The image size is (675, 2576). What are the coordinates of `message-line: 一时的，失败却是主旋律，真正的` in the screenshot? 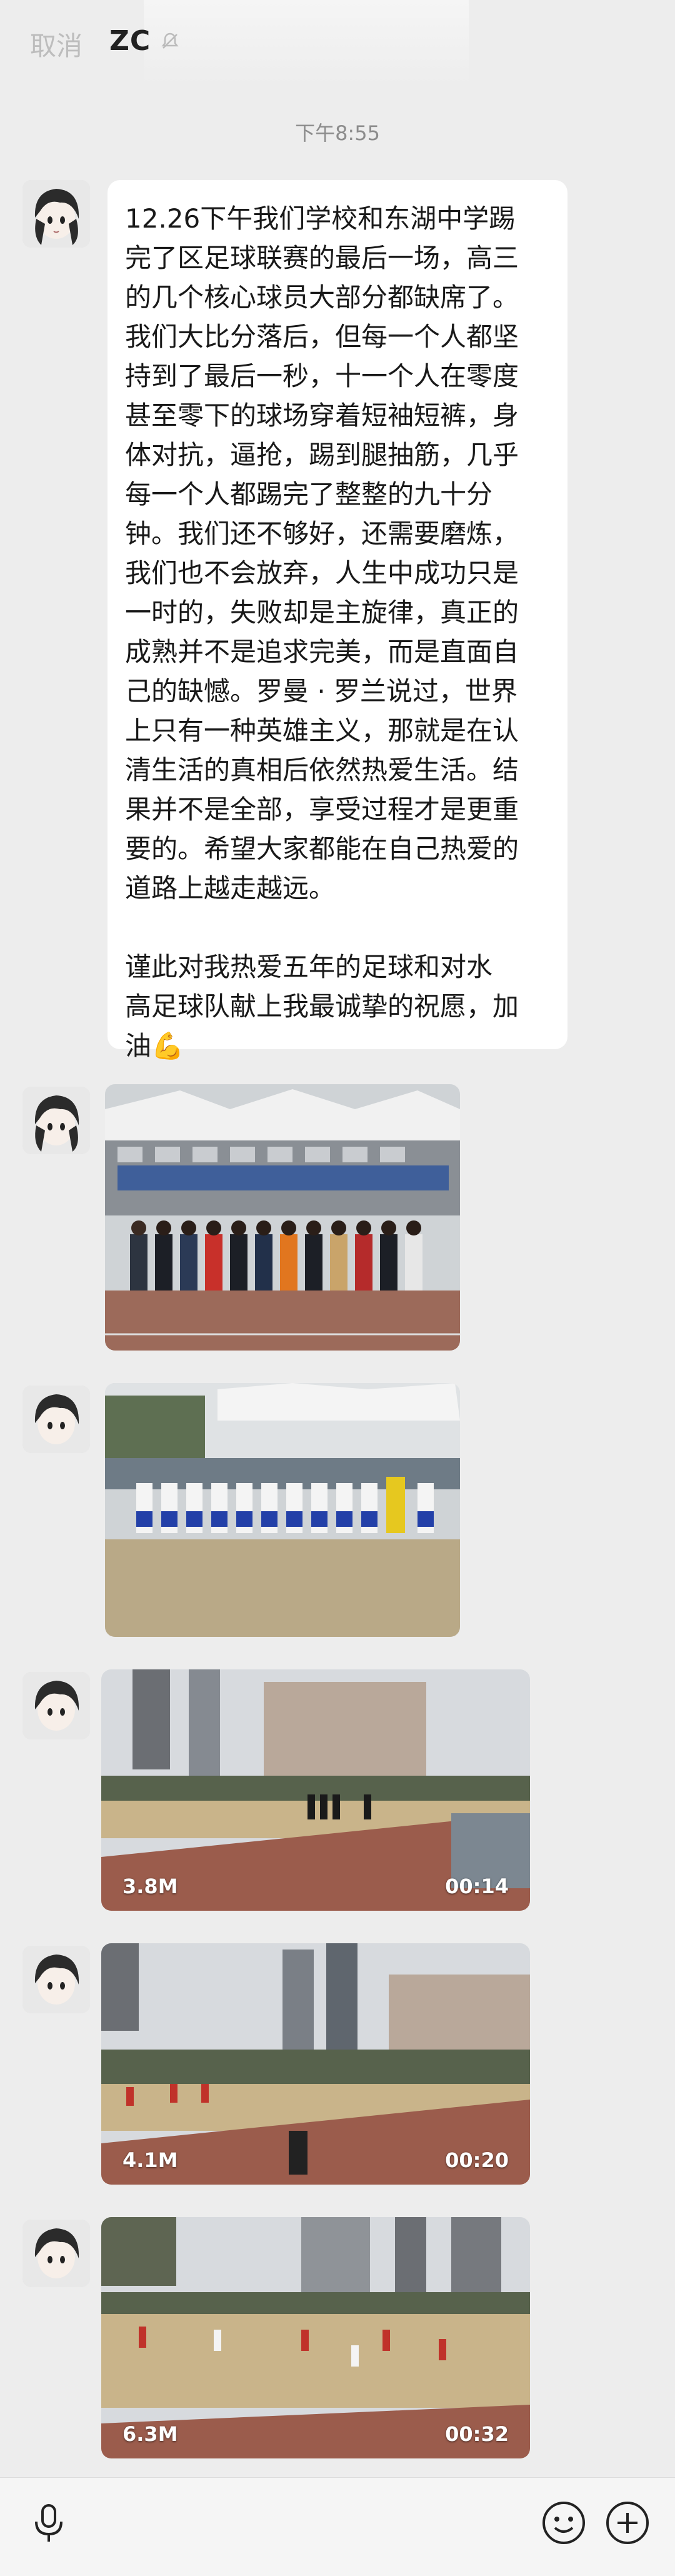 It's located at (322, 612).